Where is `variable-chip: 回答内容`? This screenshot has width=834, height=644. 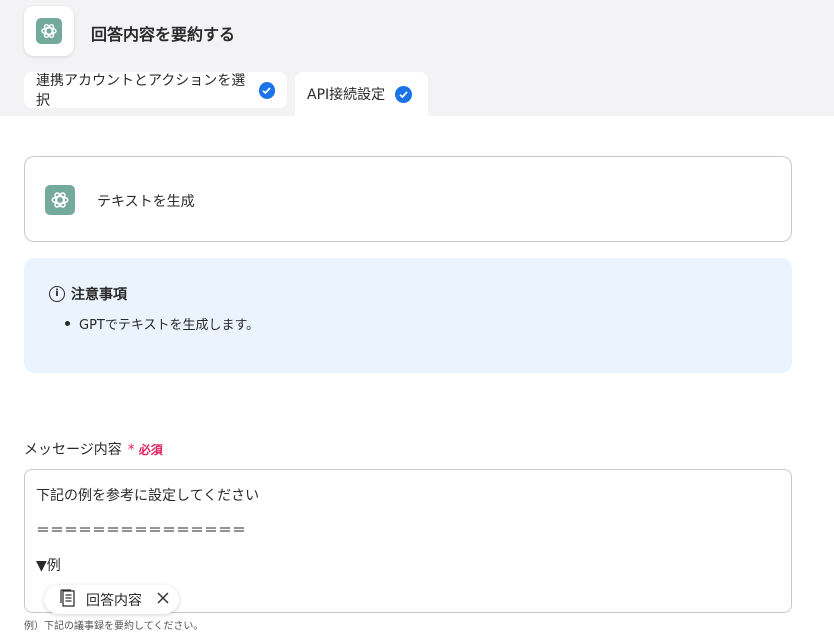 variable-chip: 回答内容 is located at coordinates (111, 599).